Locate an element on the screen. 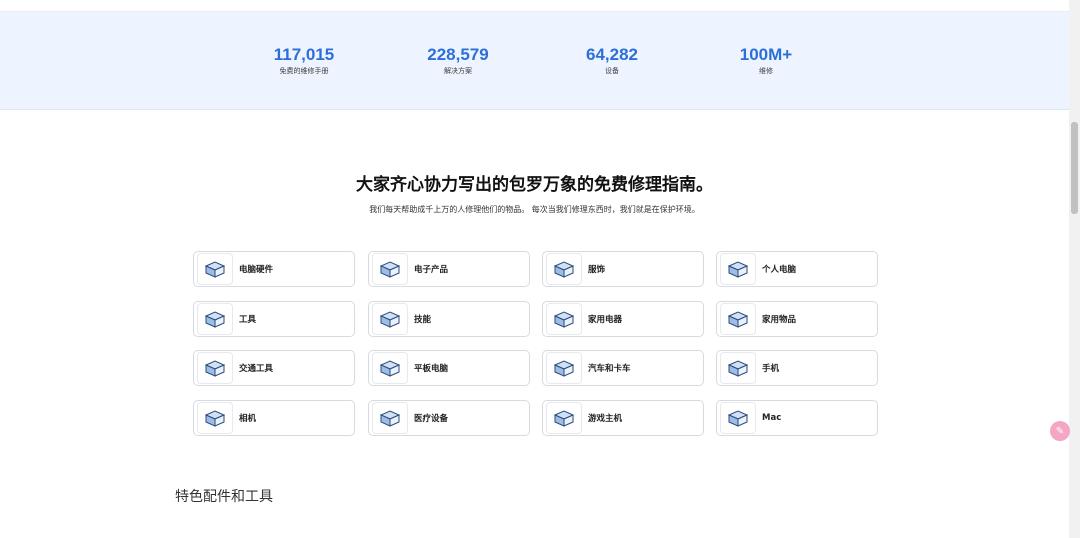 The image size is (1080, 538). category-card: 平板电脑 is located at coordinates (449, 368).